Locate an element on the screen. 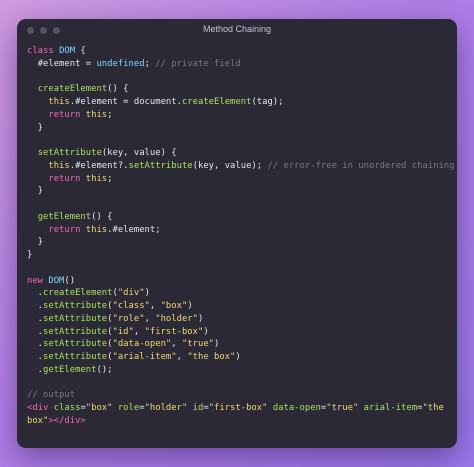 This screenshot has height=467, width=474. code-line: .setAttribute("class", "box") is located at coordinates (239, 306).